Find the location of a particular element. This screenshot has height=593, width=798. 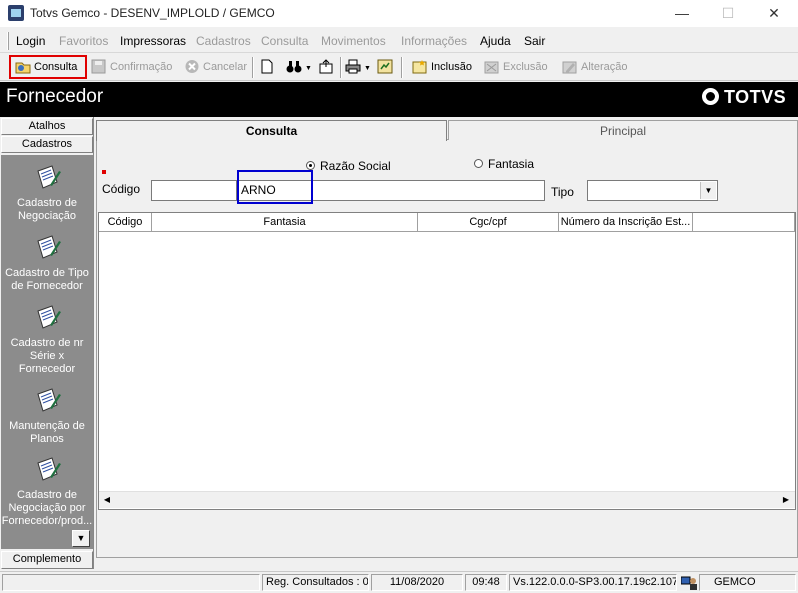

search-binoculars-button: ▼ is located at coordinates (299, 67).